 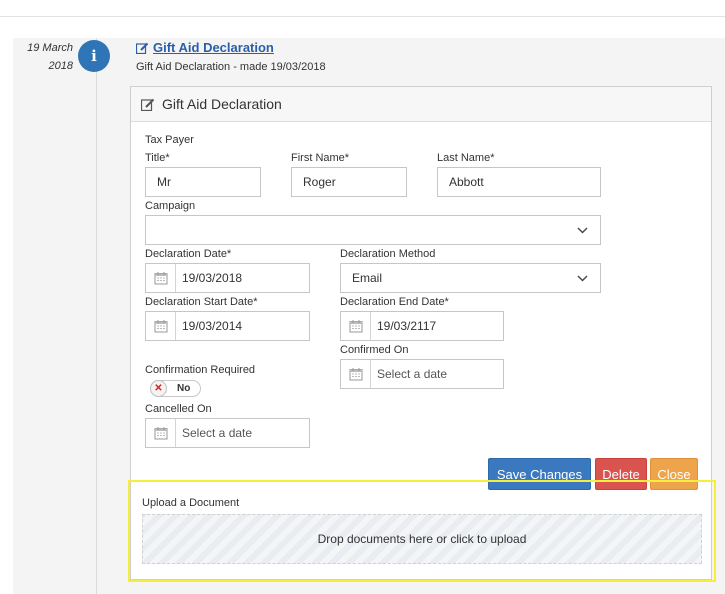 What do you see at coordinates (362, 8) in the screenshot?
I see `top-bar` at bounding box center [362, 8].